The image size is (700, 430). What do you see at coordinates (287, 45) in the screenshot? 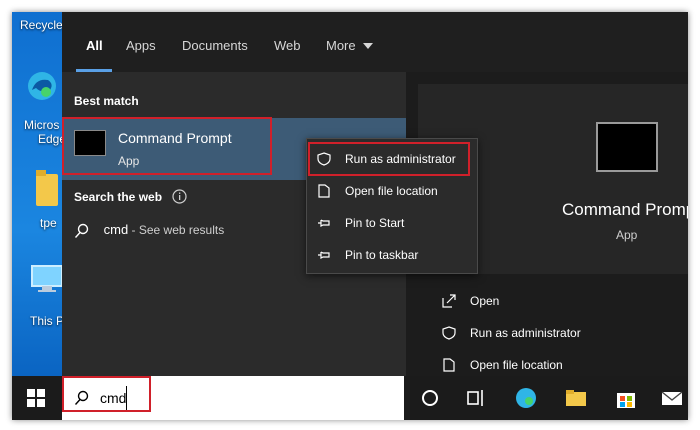
I see `tab-web: Web` at bounding box center [287, 45].